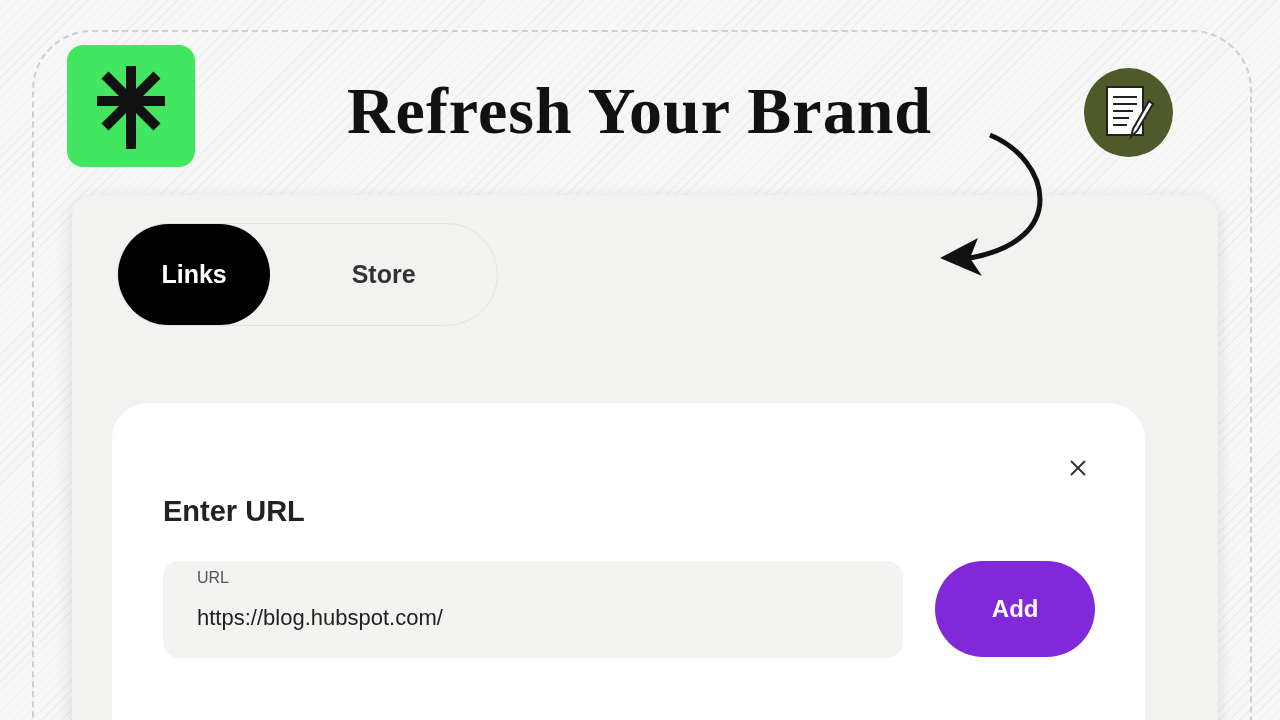 The height and width of the screenshot is (720, 1280). What do you see at coordinates (194, 274) in the screenshot?
I see `tab: Links` at bounding box center [194, 274].